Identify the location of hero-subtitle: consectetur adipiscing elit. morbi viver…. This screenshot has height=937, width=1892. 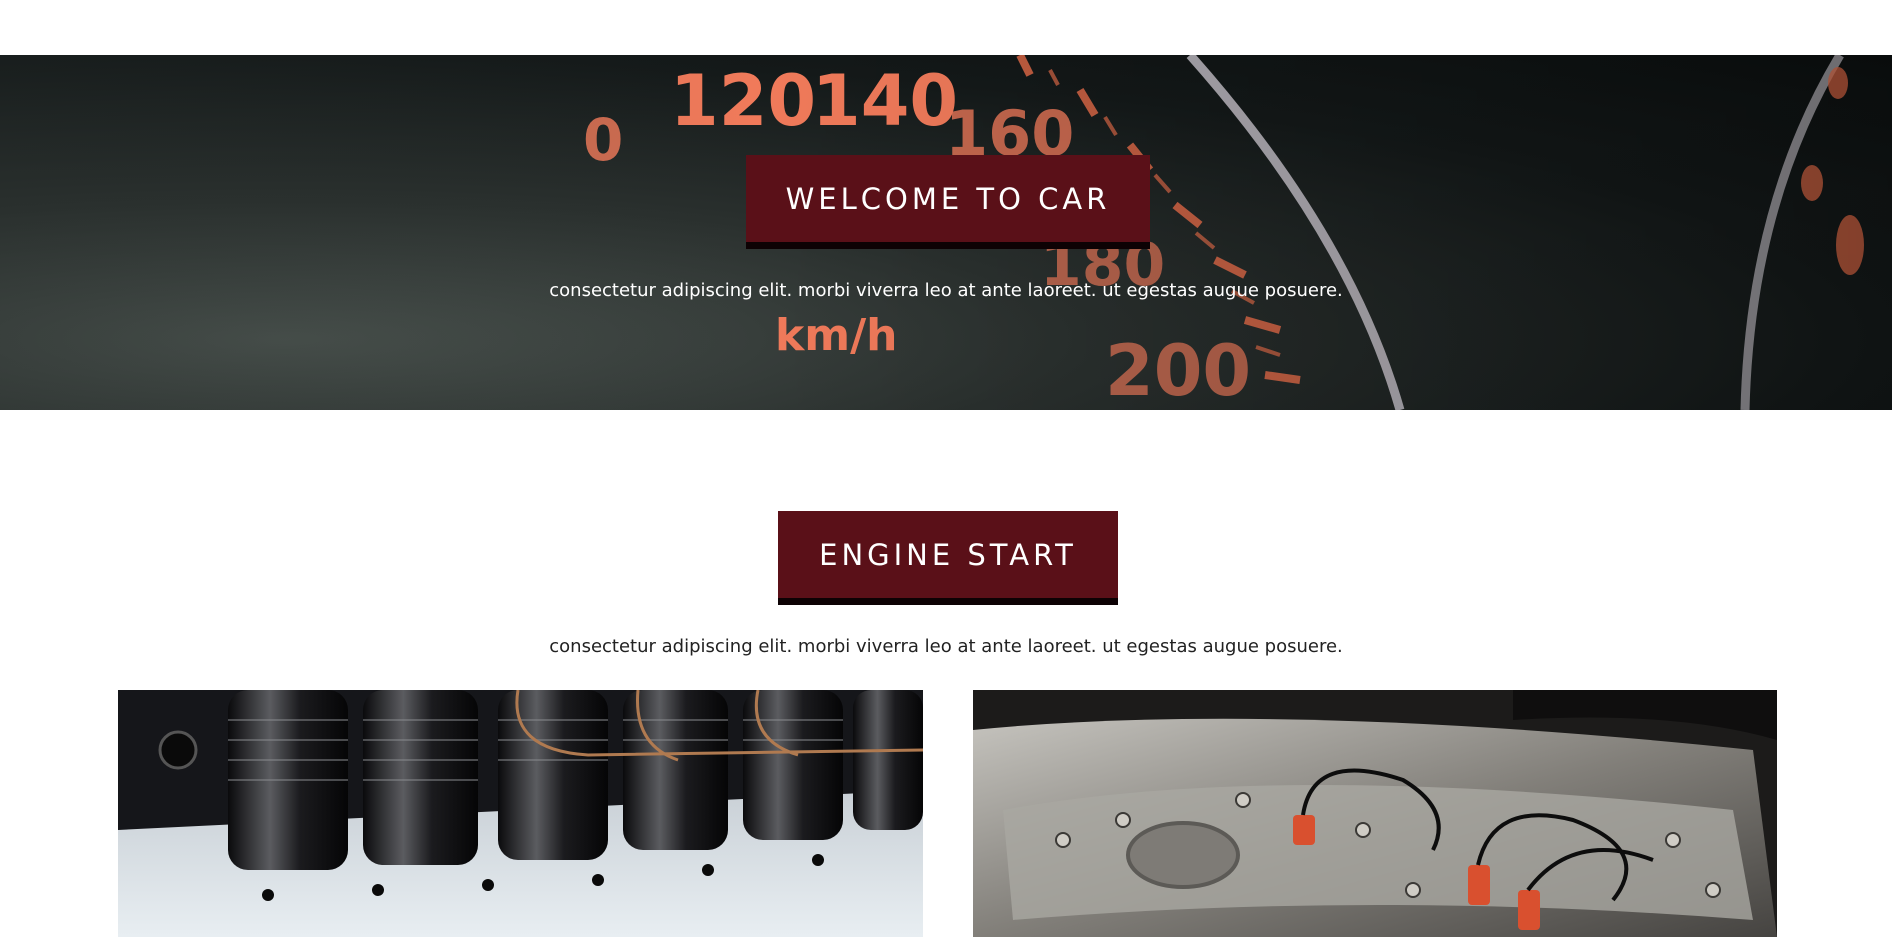
(946, 290).